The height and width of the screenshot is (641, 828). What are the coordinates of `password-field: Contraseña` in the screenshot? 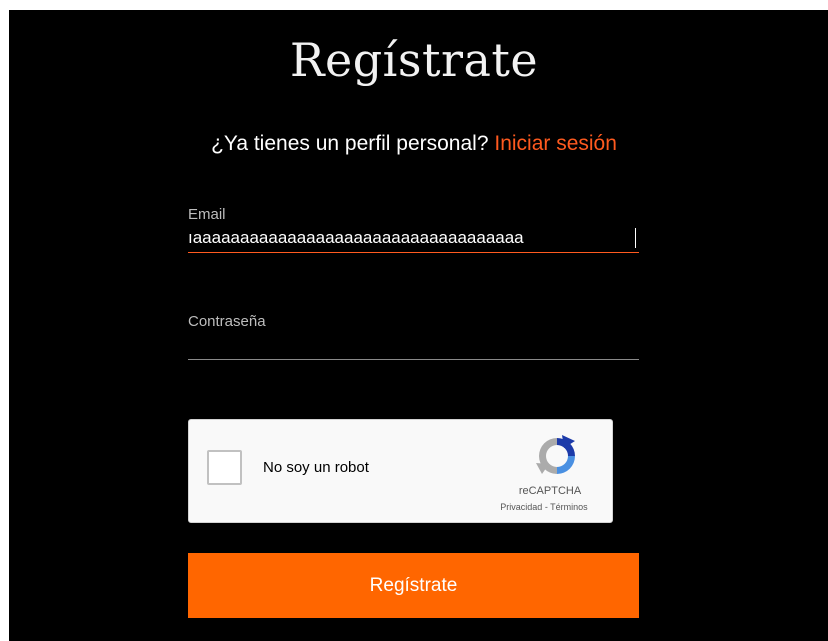 It's located at (413, 336).